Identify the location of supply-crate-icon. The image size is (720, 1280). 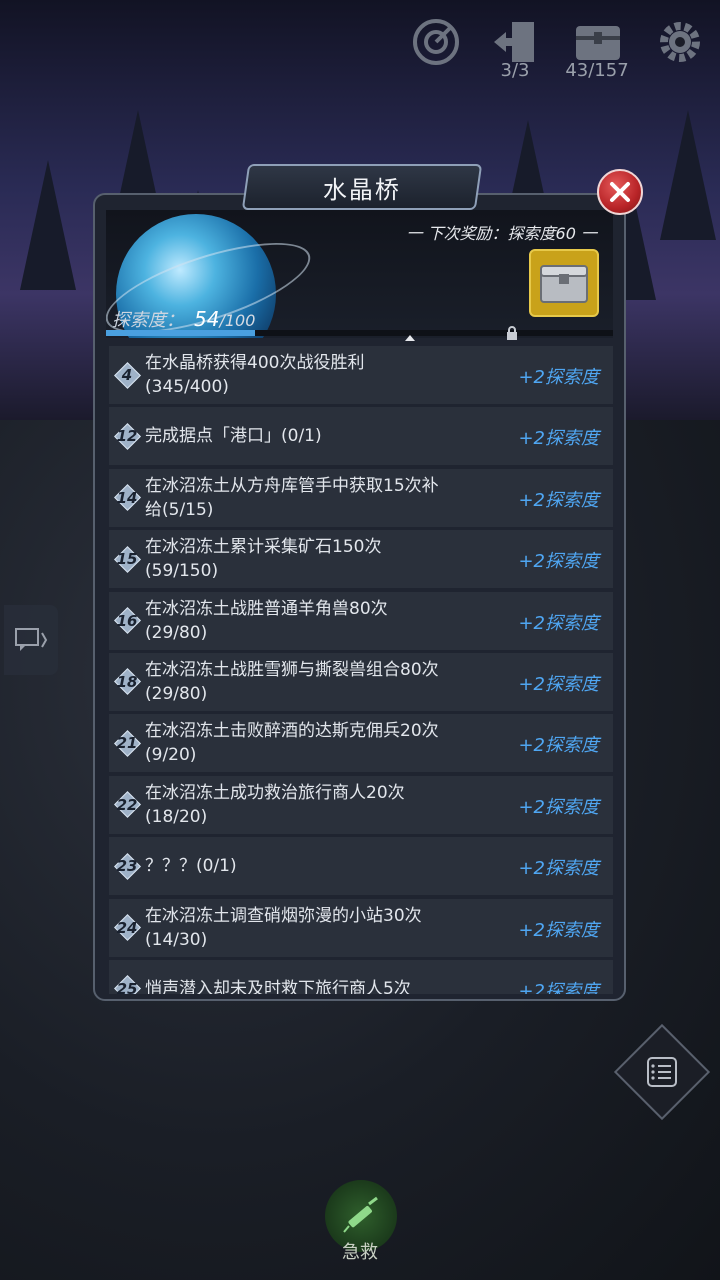
(564, 284).